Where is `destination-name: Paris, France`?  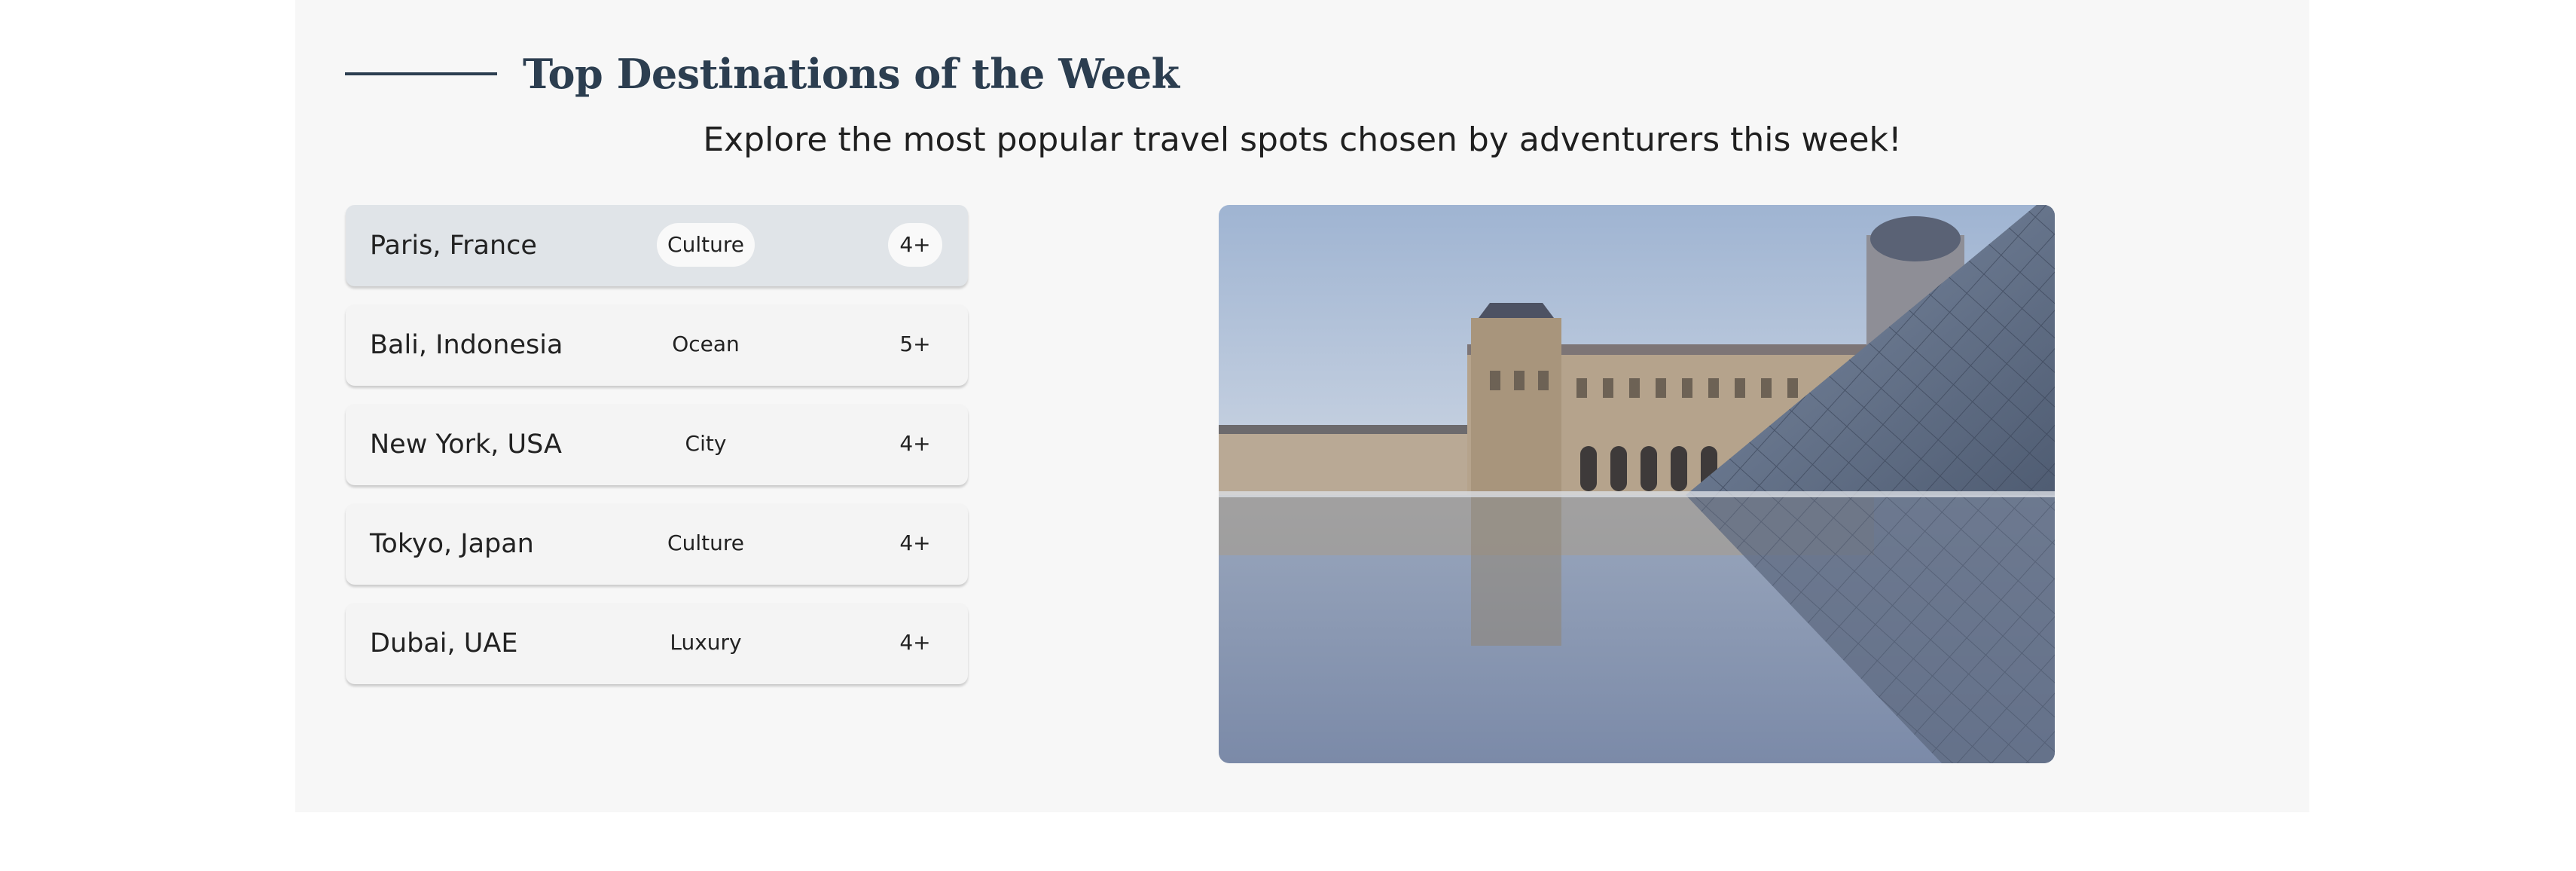 destination-name: Paris, France is located at coordinates (454, 246).